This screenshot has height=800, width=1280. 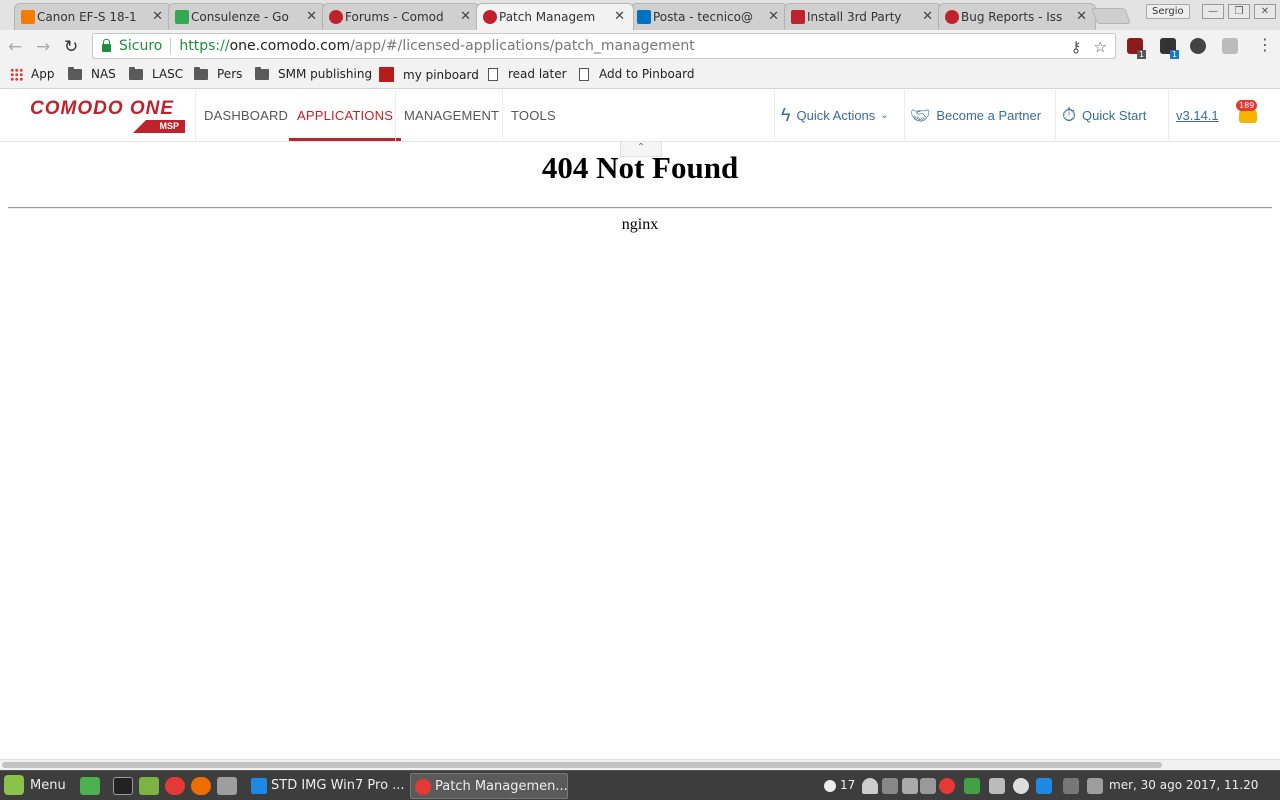 What do you see at coordinates (870, 786) in the screenshot?
I see `user-icon` at bounding box center [870, 786].